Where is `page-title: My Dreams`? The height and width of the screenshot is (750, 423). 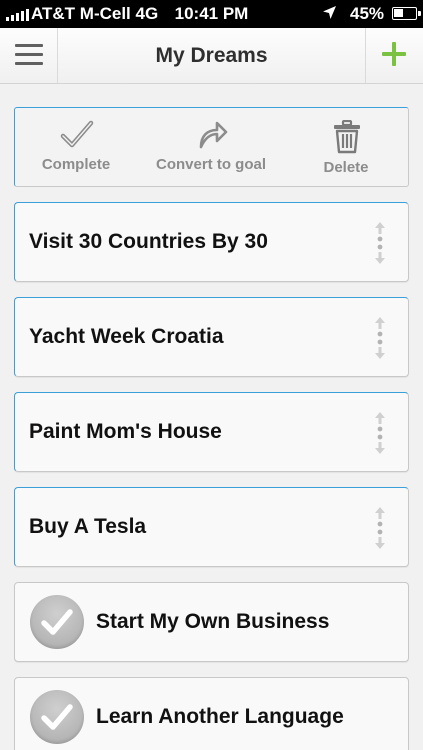 page-title: My Dreams is located at coordinates (211, 55).